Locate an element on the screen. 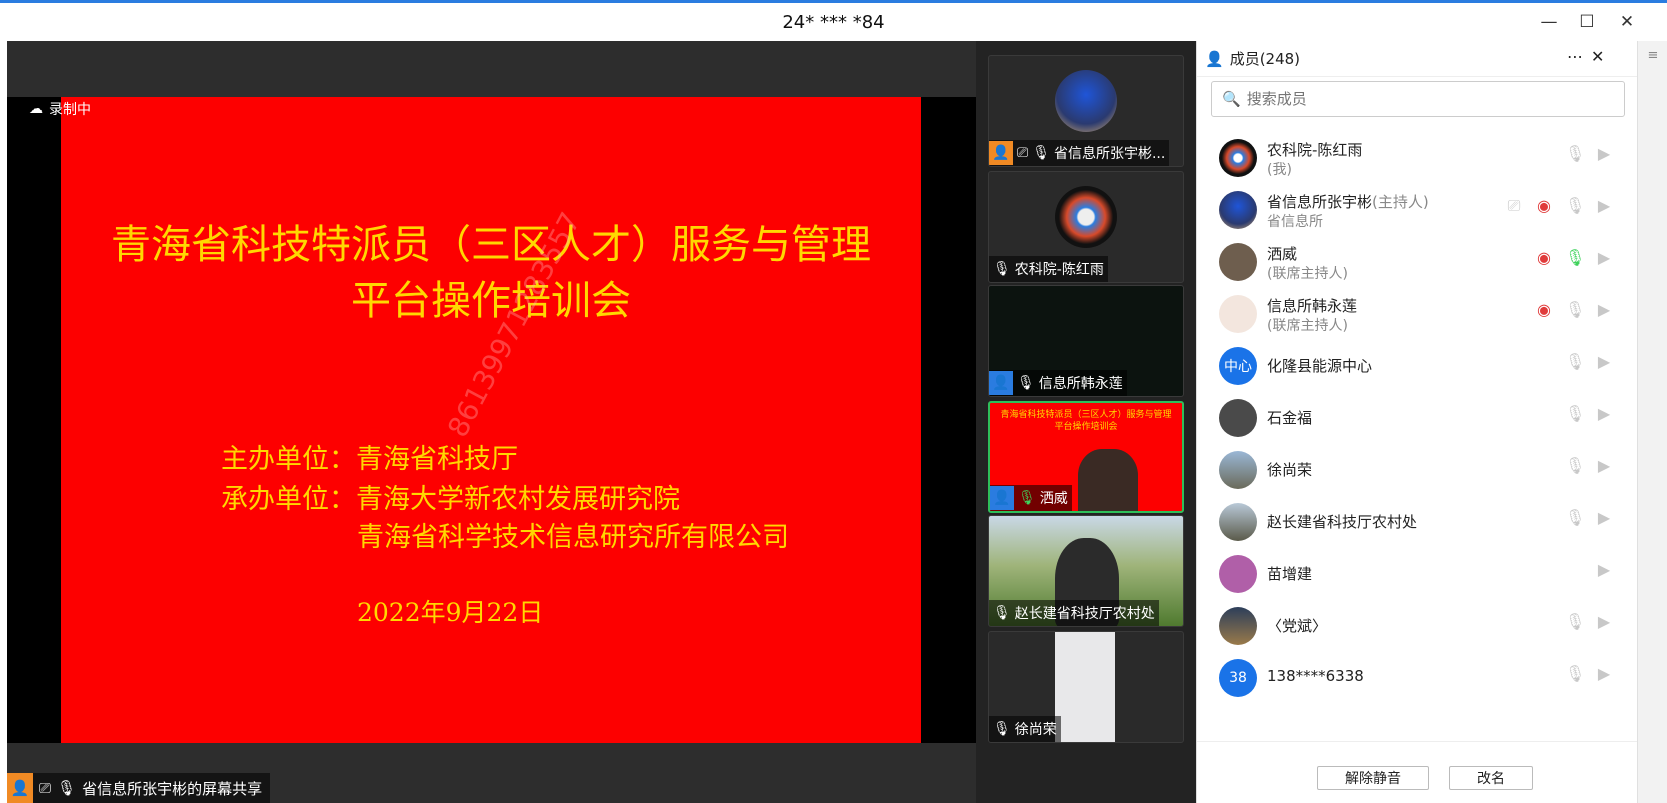 This screenshot has height=803, width=1667. rename-button: 改名 is located at coordinates (1491, 778).